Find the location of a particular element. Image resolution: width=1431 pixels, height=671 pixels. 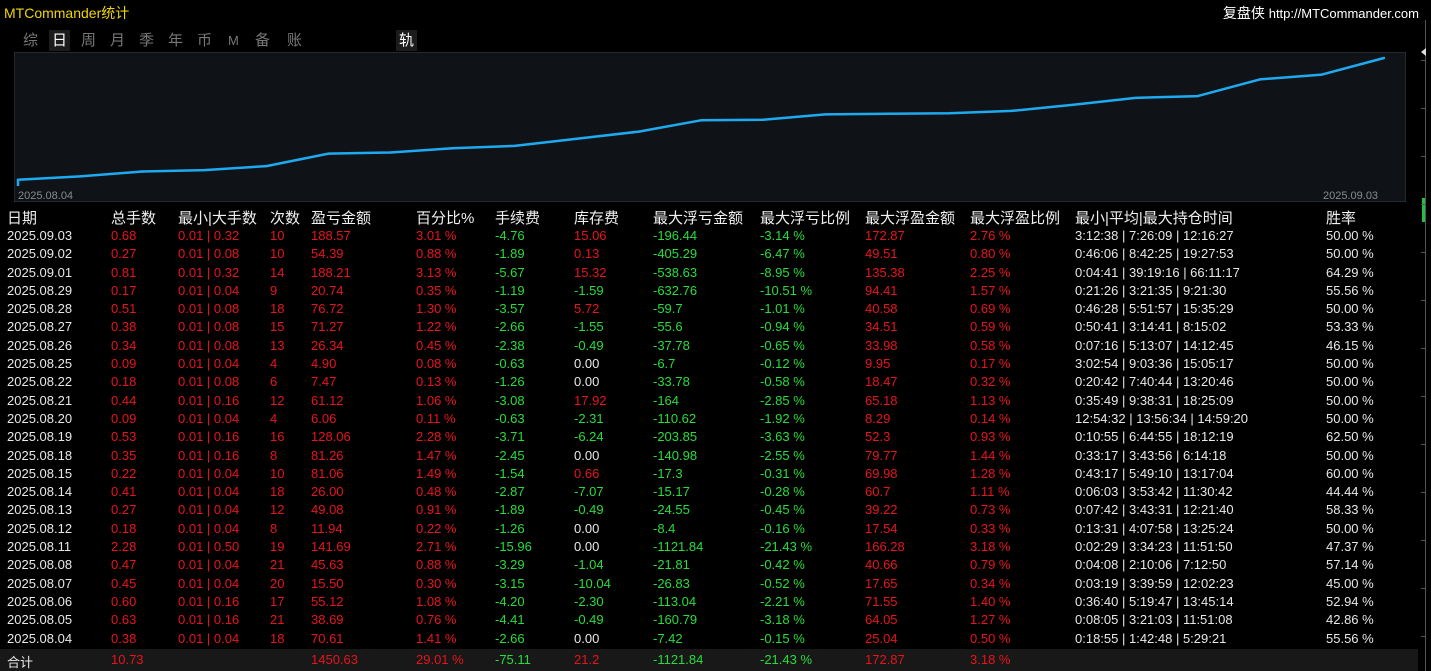

table-cell: -0.63 is located at coordinates (510, 364).